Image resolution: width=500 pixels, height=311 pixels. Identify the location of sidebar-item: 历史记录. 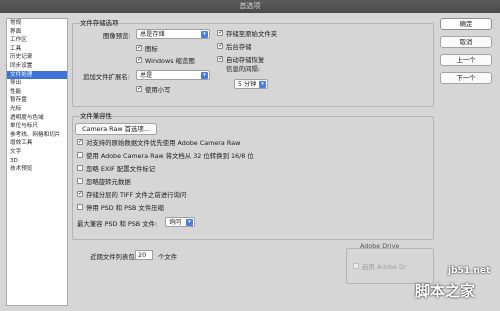
(37, 57).